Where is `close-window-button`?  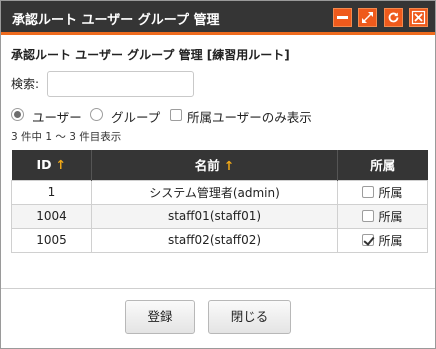 close-window-button is located at coordinates (418, 17).